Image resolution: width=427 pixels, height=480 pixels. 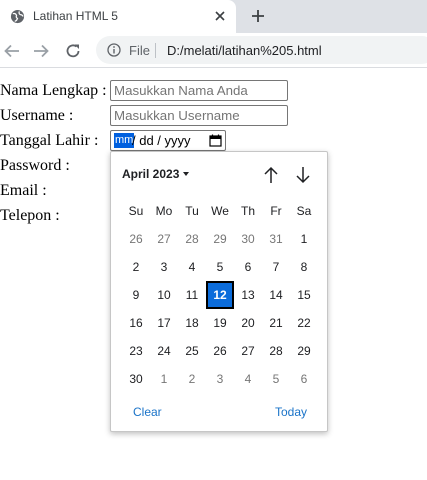 I want to click on omnibox-divider, so click(x=155, y=50).